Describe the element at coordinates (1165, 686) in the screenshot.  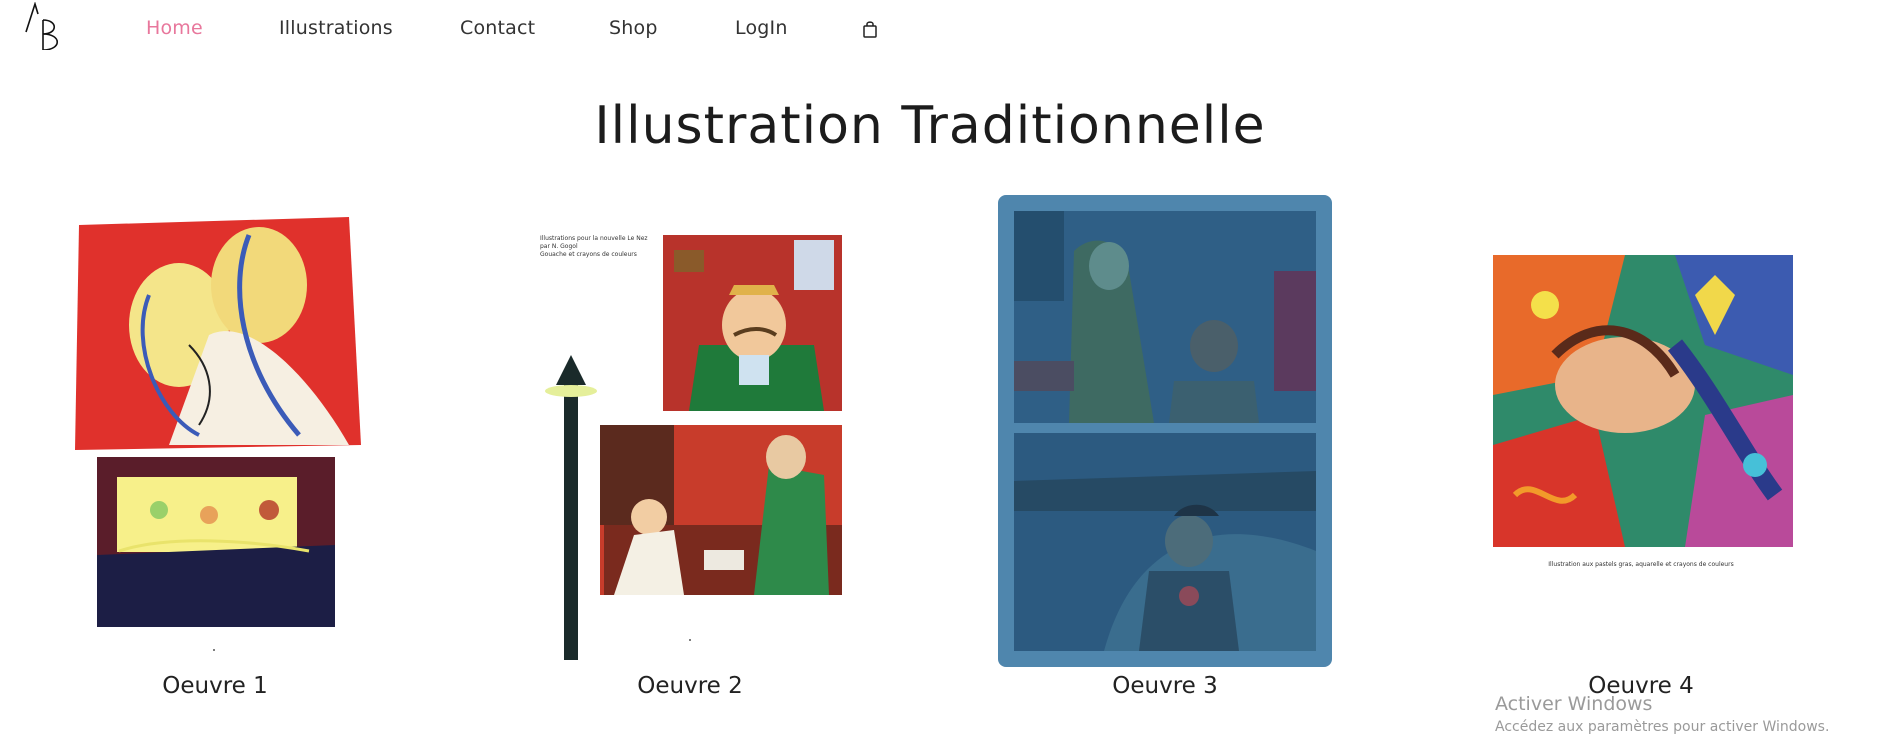
I see `gallery-label-3: Oeuvre 3` at that location.